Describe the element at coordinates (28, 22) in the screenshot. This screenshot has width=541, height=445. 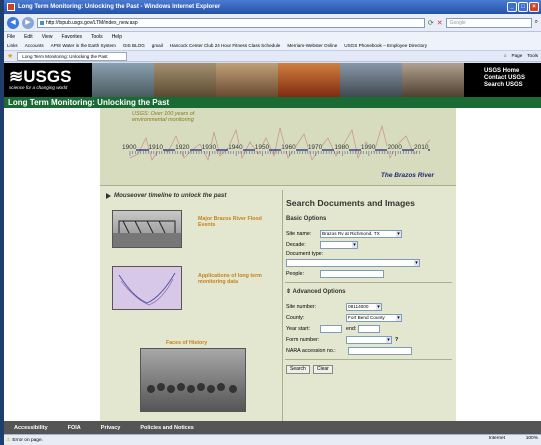
I see `forward-button: ▶` at that location.